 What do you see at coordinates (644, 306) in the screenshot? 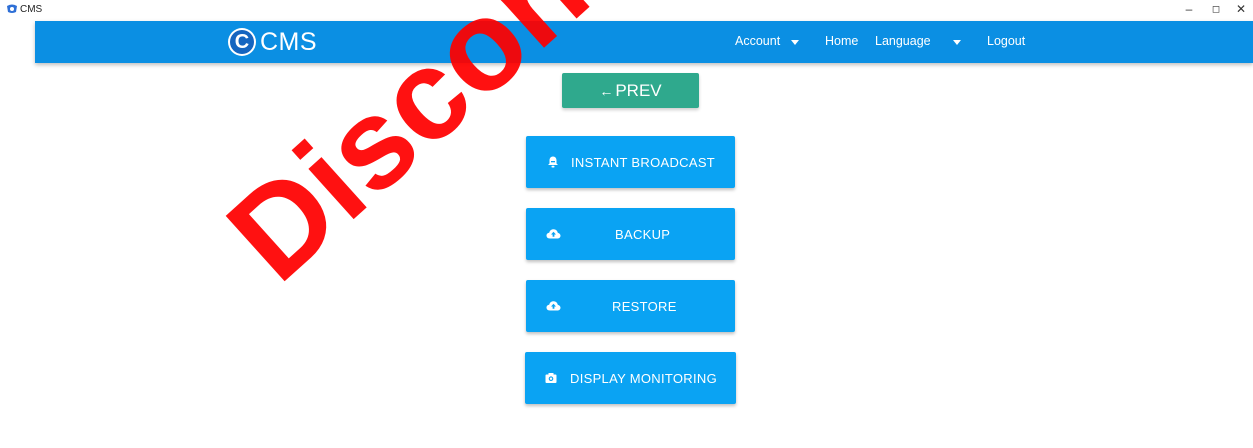
I see `restore-label: RESTORE` at bounding box center [644, 306].